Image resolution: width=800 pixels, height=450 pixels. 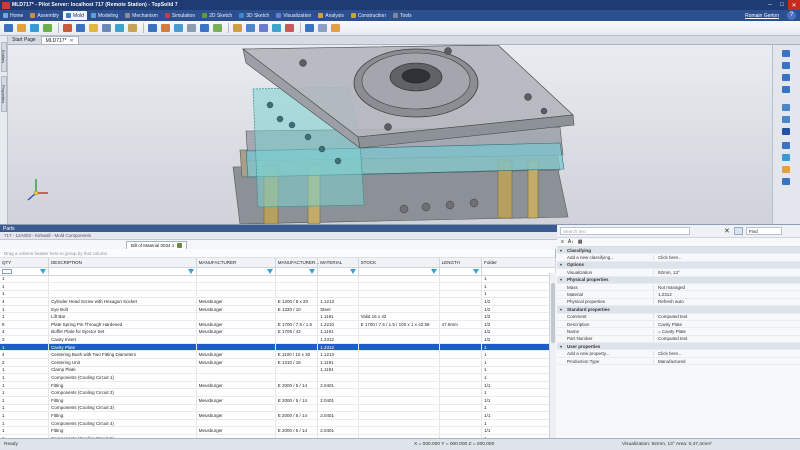 What do you see at coordinates (571, 242) in the screenshot?
I see `sort-alpha-icon: A↓` at bounding box center [571, 242].